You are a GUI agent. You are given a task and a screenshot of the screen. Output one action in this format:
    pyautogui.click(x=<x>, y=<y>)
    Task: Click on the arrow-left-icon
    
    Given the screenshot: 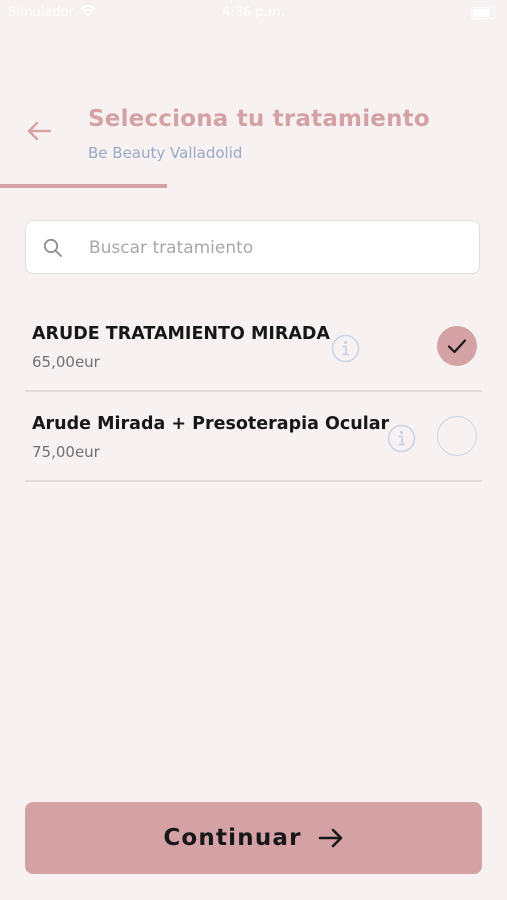 What is the action you would take?
    pyautogui.click(x=39, y=131)
    